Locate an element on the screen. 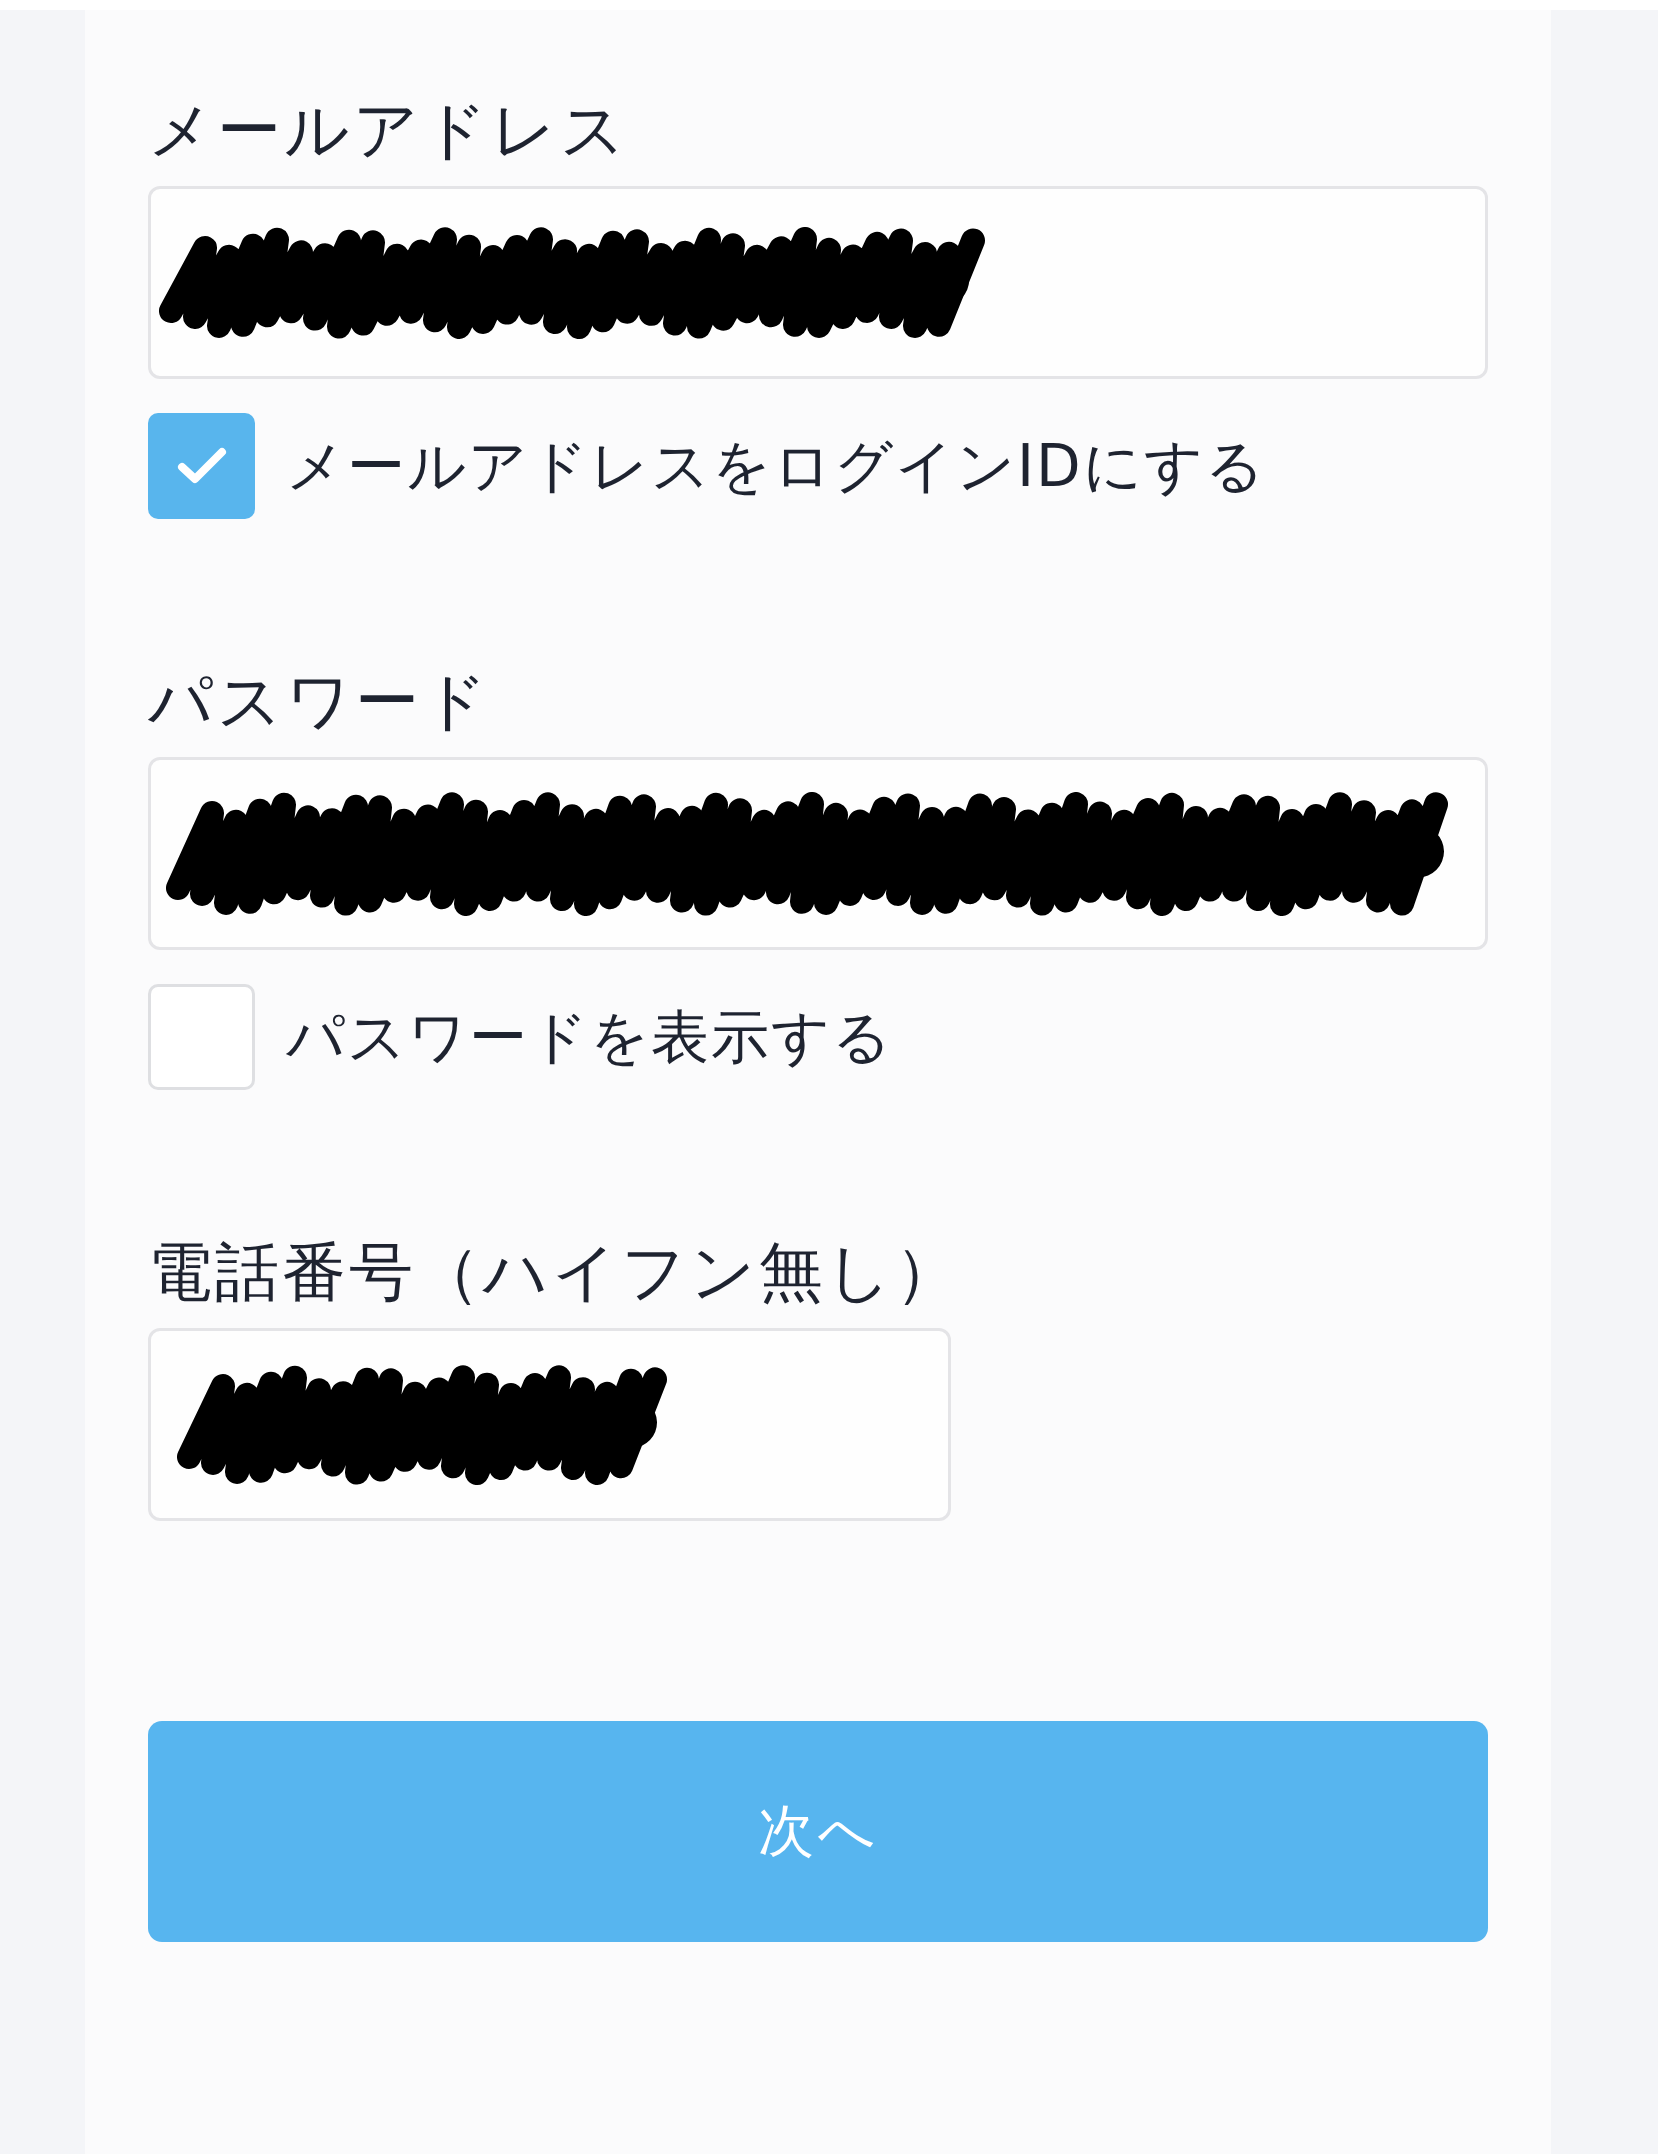 The width and height of the screenshot is (1668, 2154). field-label: メールアドレス is located at coordinates (388, 130).